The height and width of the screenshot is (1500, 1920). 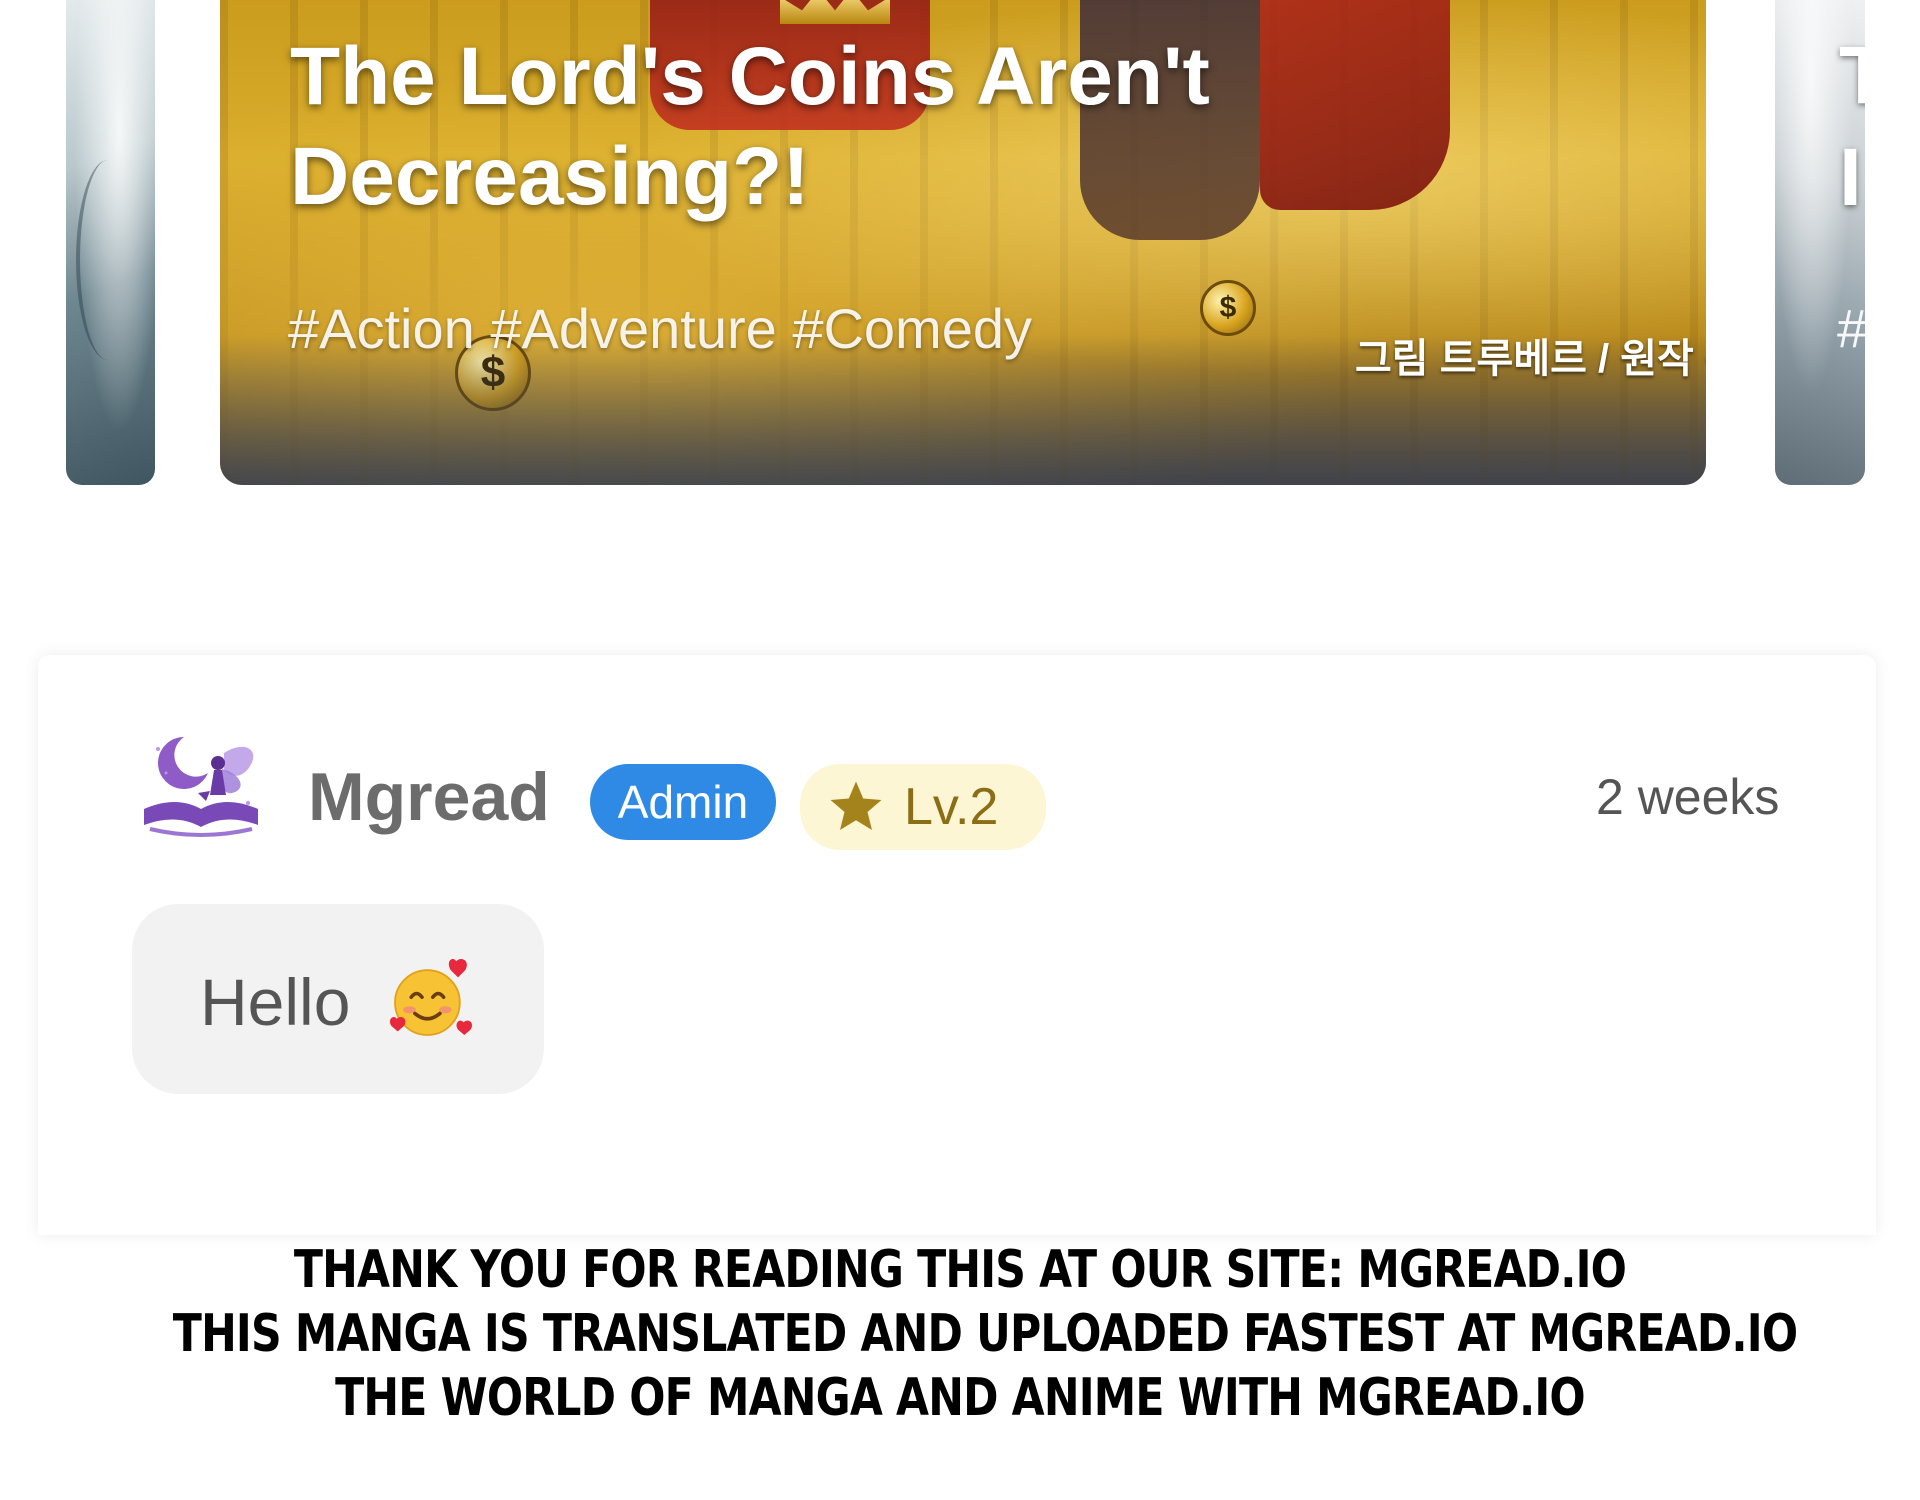 What do you see at coordinates (431, 997) in the screenshot?
I see `smiling-face-with-hearts-emoji` at bounding box center [431, 997].